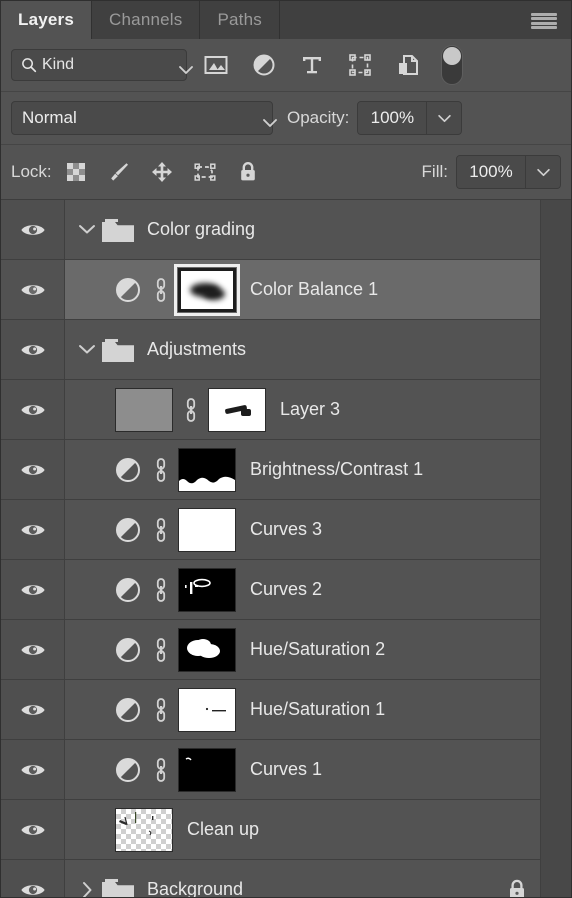 Image resolution: width=572 pixels, height=898 pixels. I want to click on layer-name: Hue/Saturation 1, so click(317, 709).